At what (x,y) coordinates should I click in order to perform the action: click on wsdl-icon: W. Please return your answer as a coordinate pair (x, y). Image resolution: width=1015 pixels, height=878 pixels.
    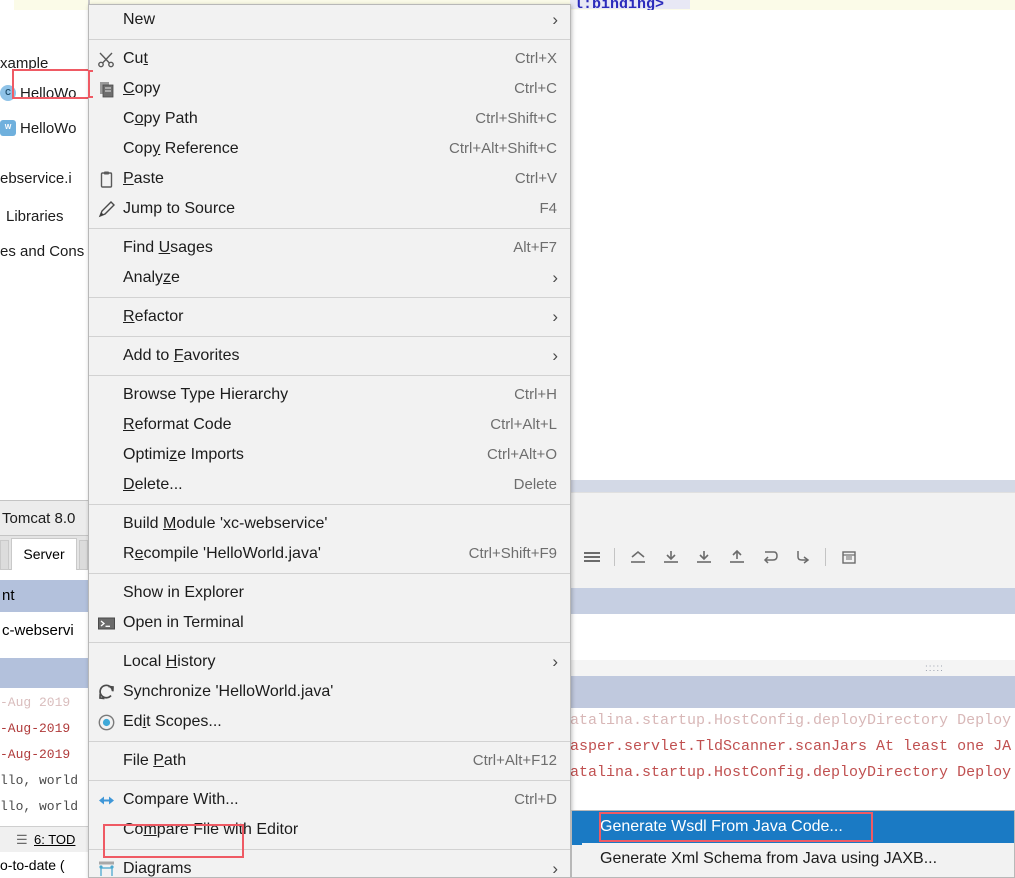
    Looking at the image, I should click on (8, 128).